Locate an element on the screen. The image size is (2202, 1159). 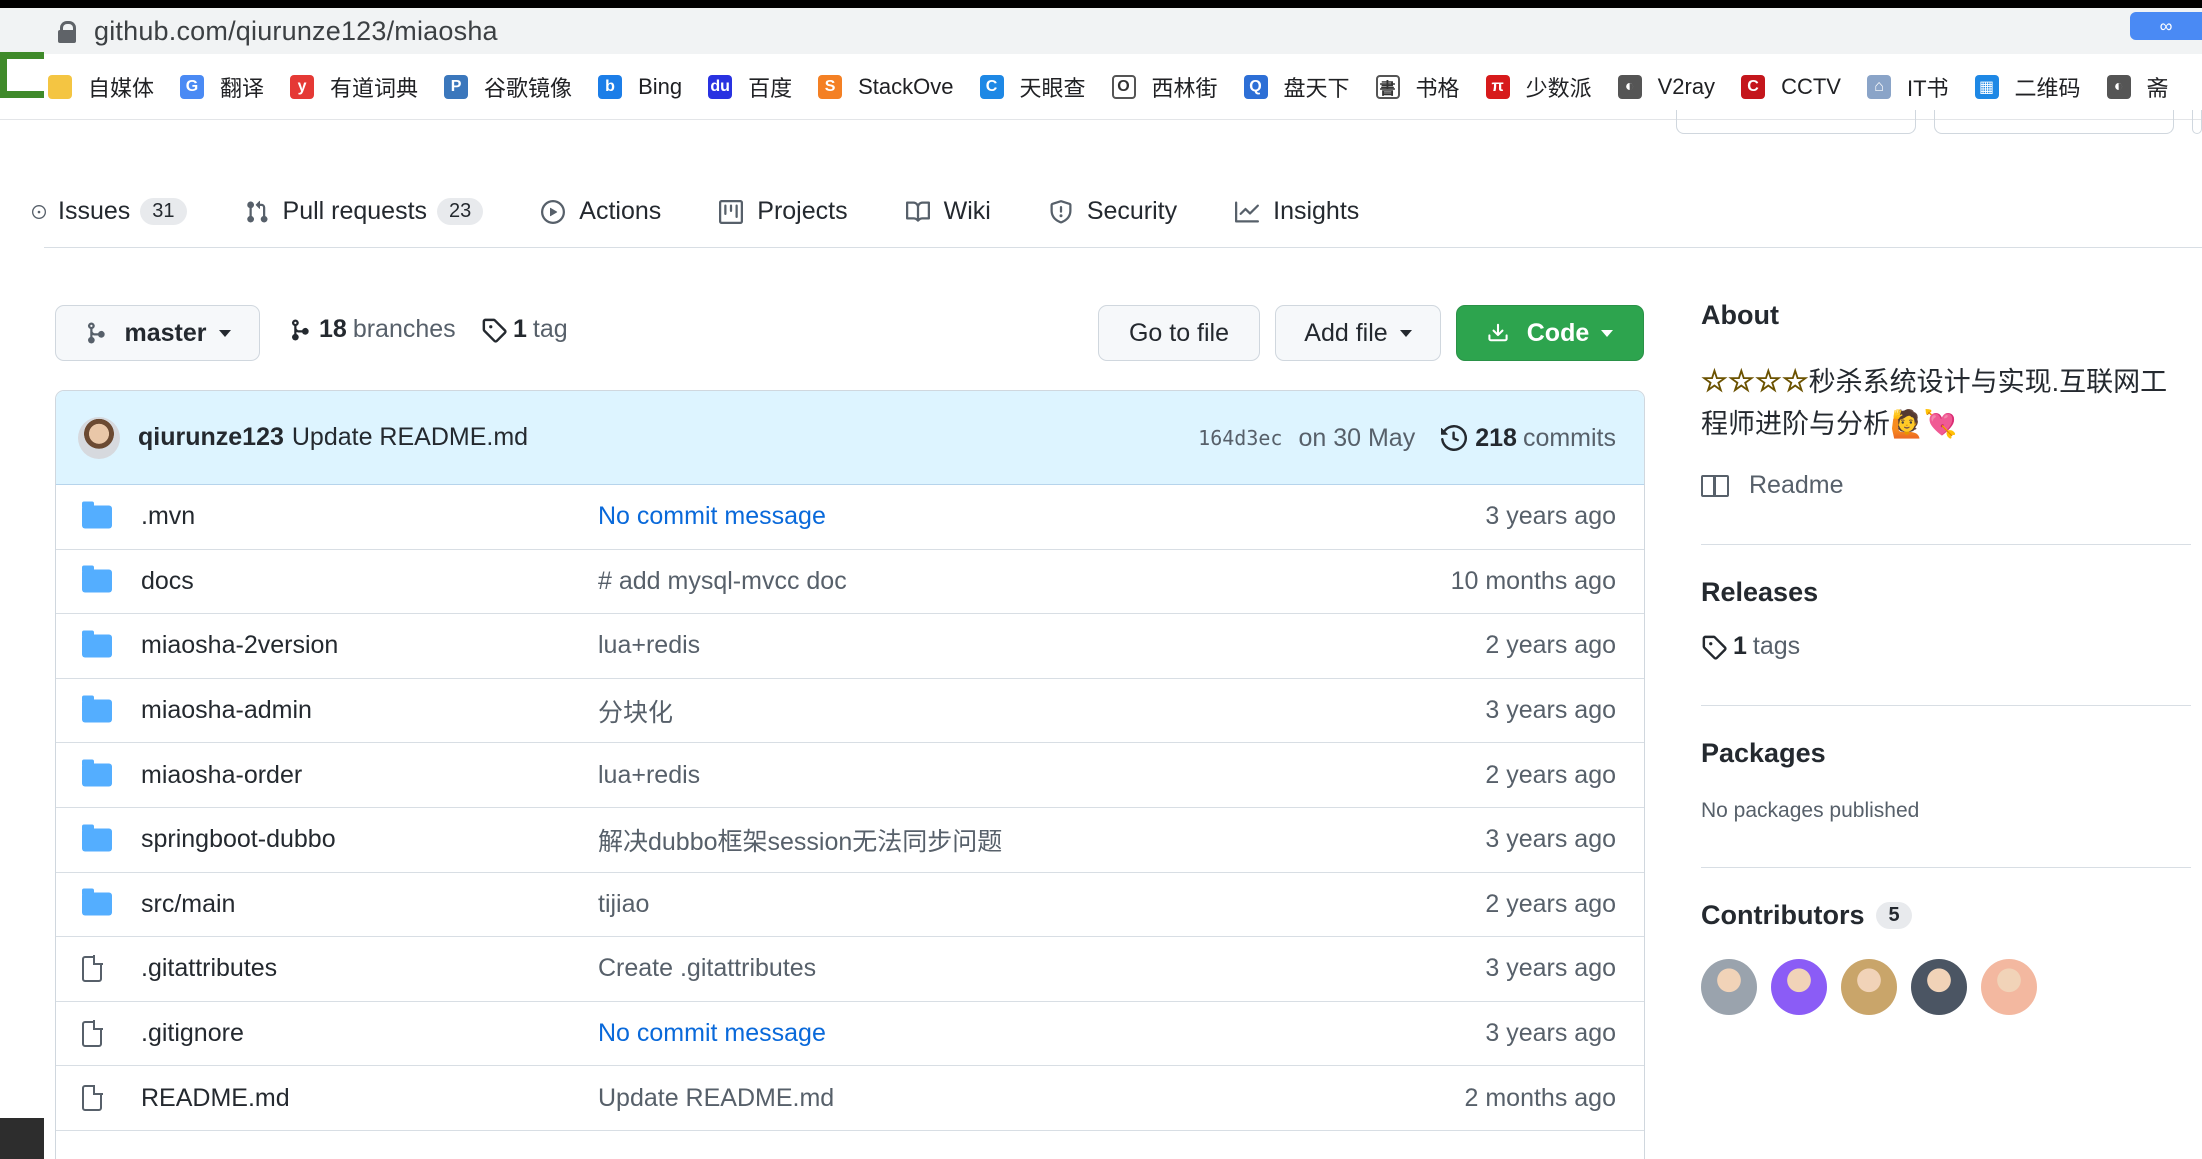
about-description: ☆☆☆☆秒杀系统设计与实现.互联网工程师进阶与分析🙋💘 is located at coordinates (1941, 403).